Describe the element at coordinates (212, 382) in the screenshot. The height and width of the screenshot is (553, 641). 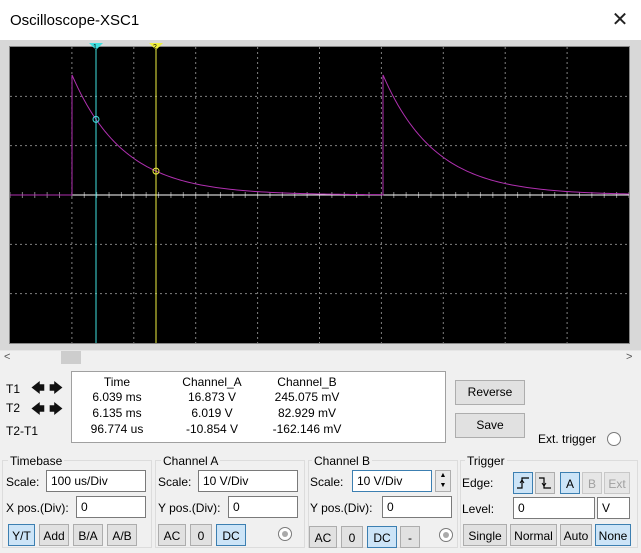
I see `header-channel-a: Channel_A` at that location.